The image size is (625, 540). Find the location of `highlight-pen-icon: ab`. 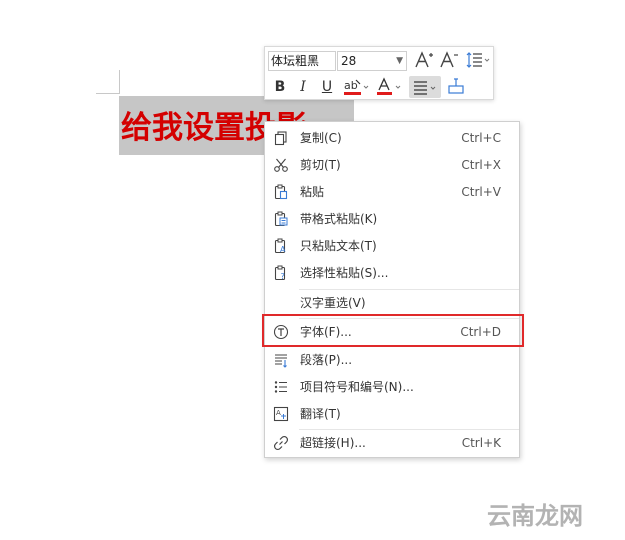

highlight-pen-icon: ab is located at coordinates (356, 87).